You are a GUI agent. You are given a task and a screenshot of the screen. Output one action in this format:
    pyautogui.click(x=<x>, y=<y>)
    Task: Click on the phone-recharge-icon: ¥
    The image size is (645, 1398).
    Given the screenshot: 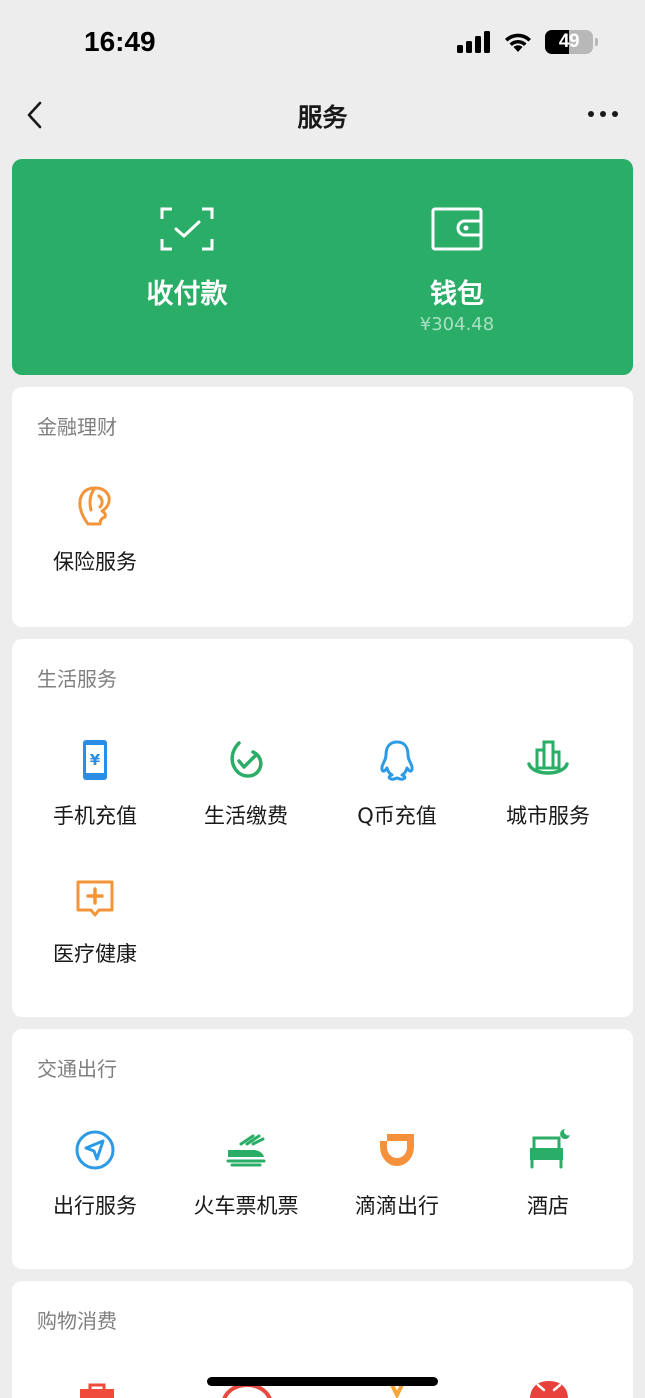 What is the action you would take?
    pyautogui.click(x=95, y=760)
    